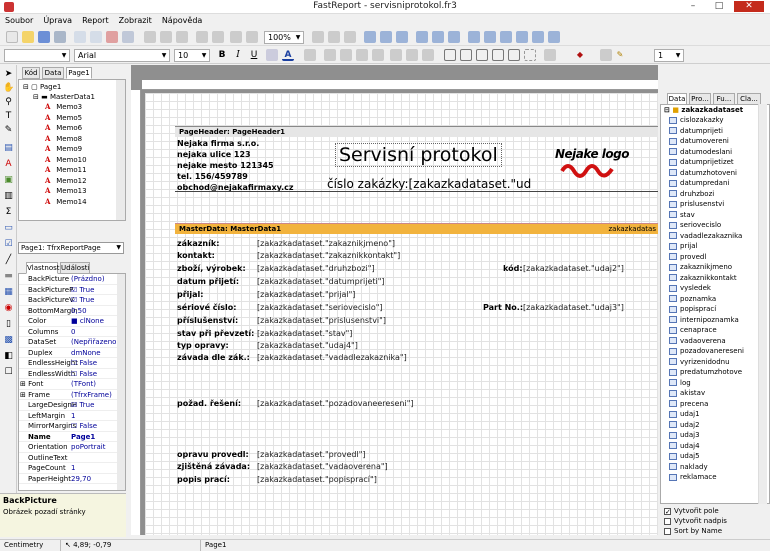 This screenshot has height=551, width=770. Describe the element at coordinates (66, 202) in the screenshot. I see `tree-memo: A Memo14` at that location.